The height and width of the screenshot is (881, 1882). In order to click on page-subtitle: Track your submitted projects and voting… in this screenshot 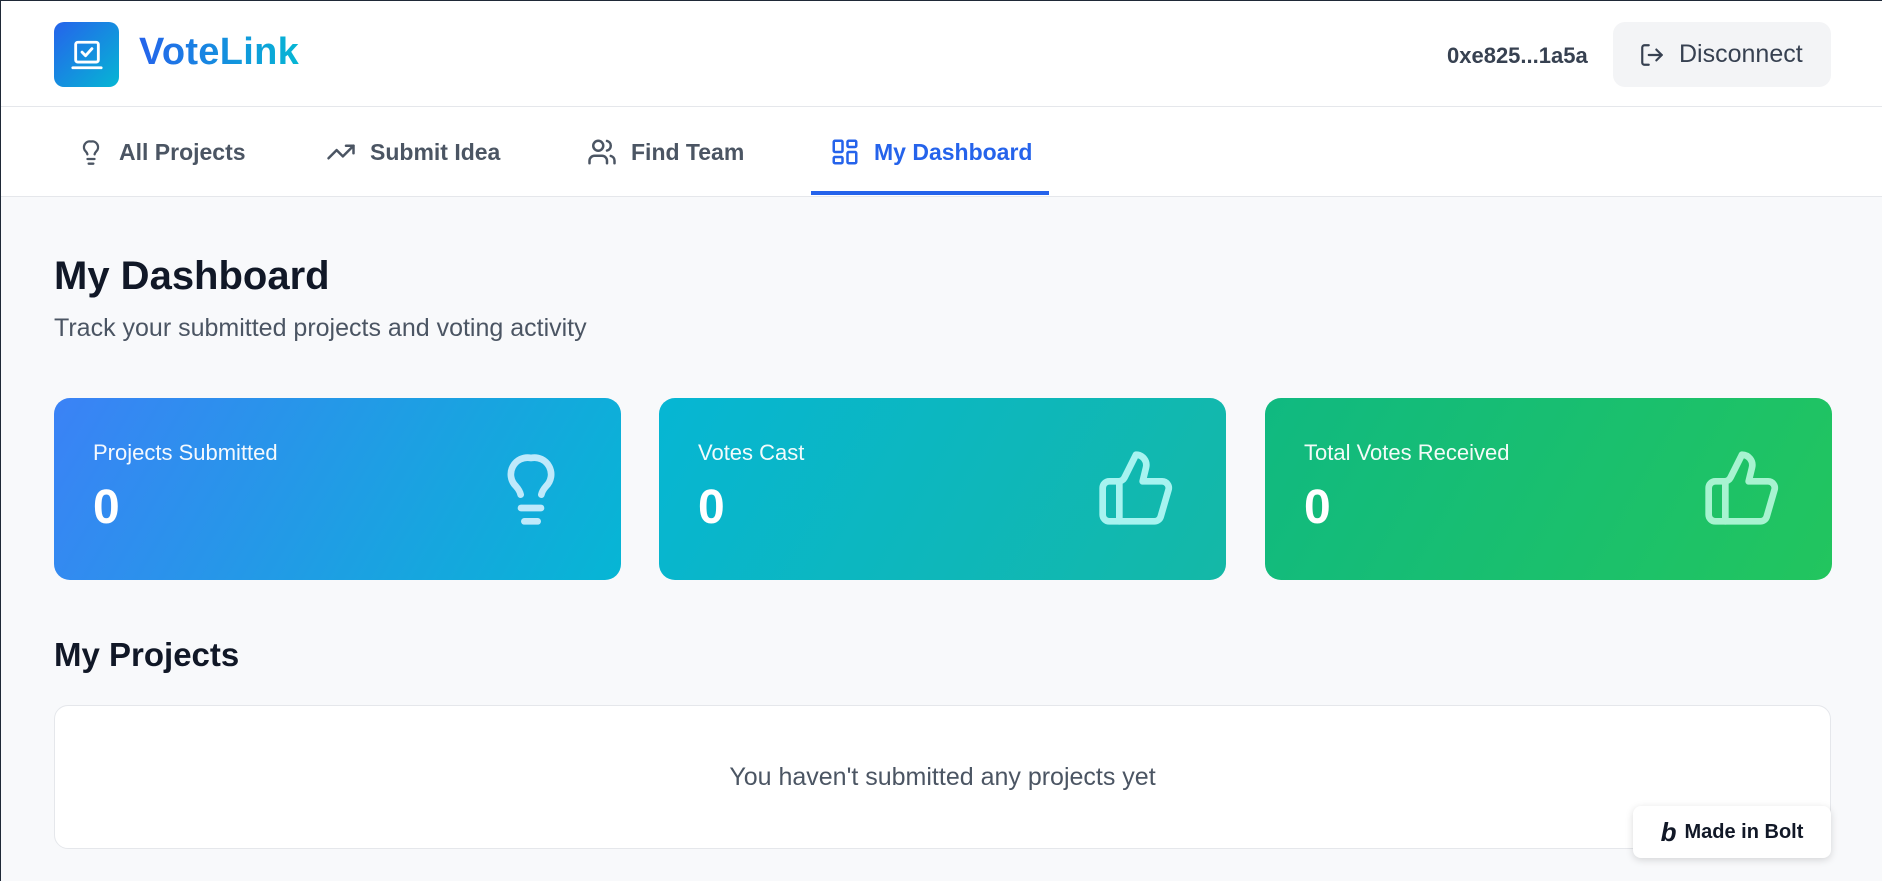, I will do `click(320, 328)`.